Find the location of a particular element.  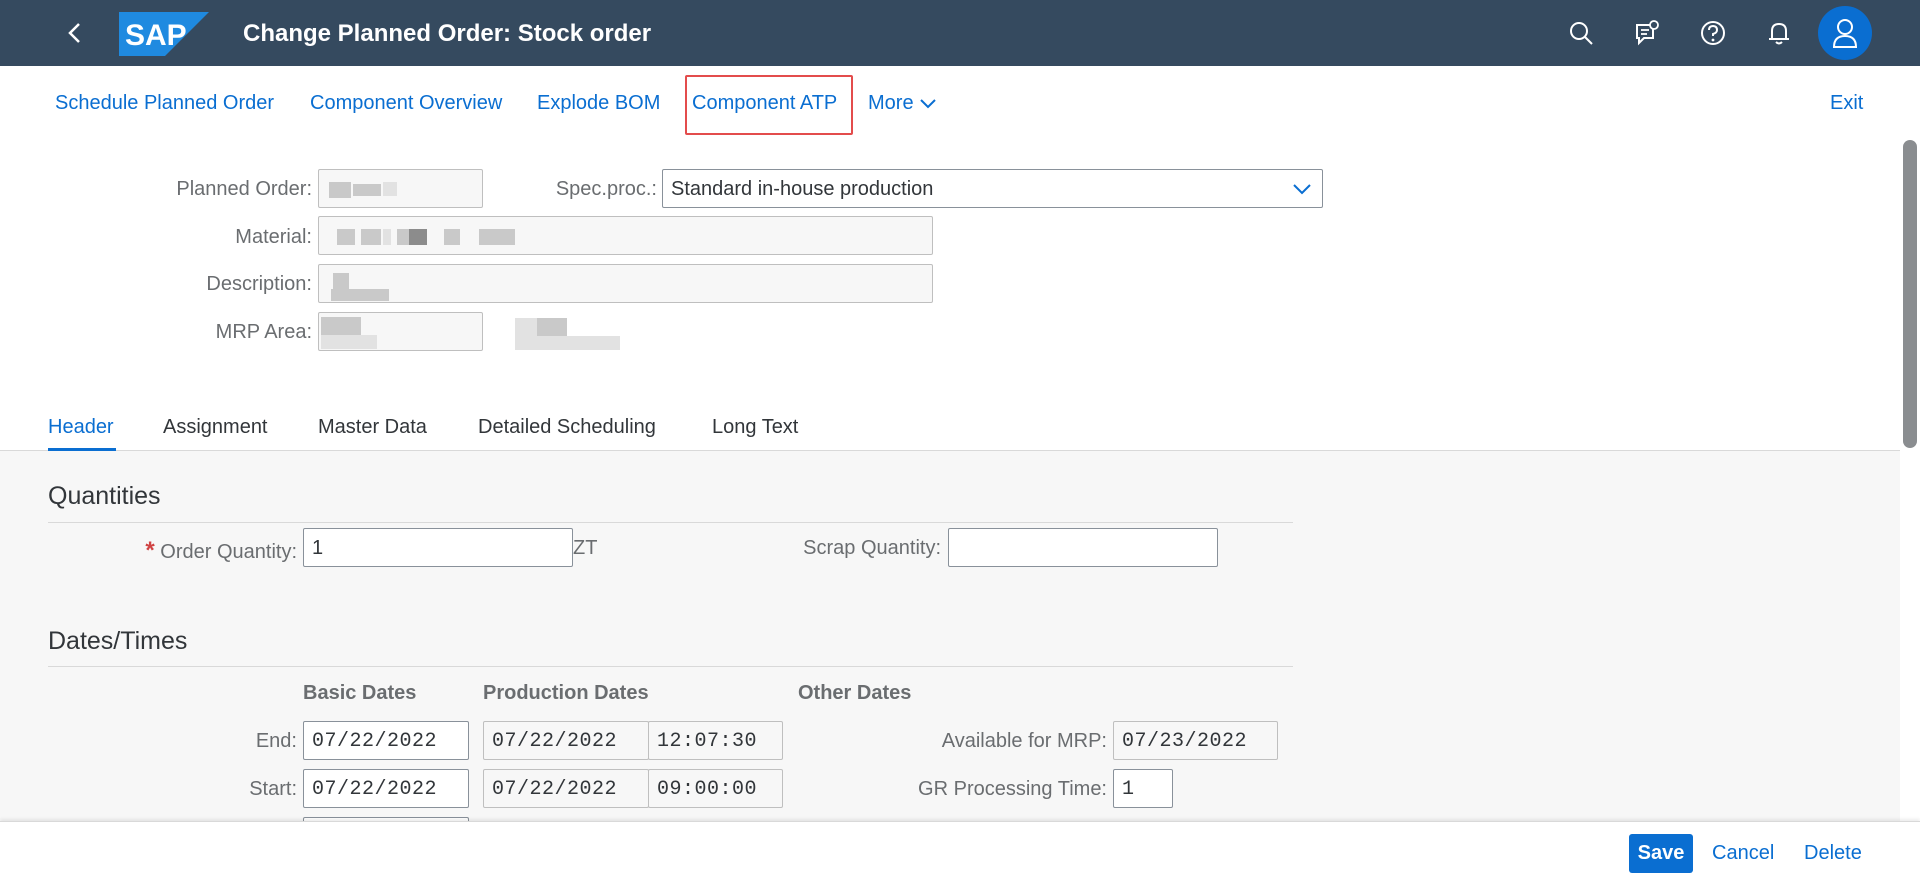

production-dates-heading: Production Dates is located at coordinates (566, 693).